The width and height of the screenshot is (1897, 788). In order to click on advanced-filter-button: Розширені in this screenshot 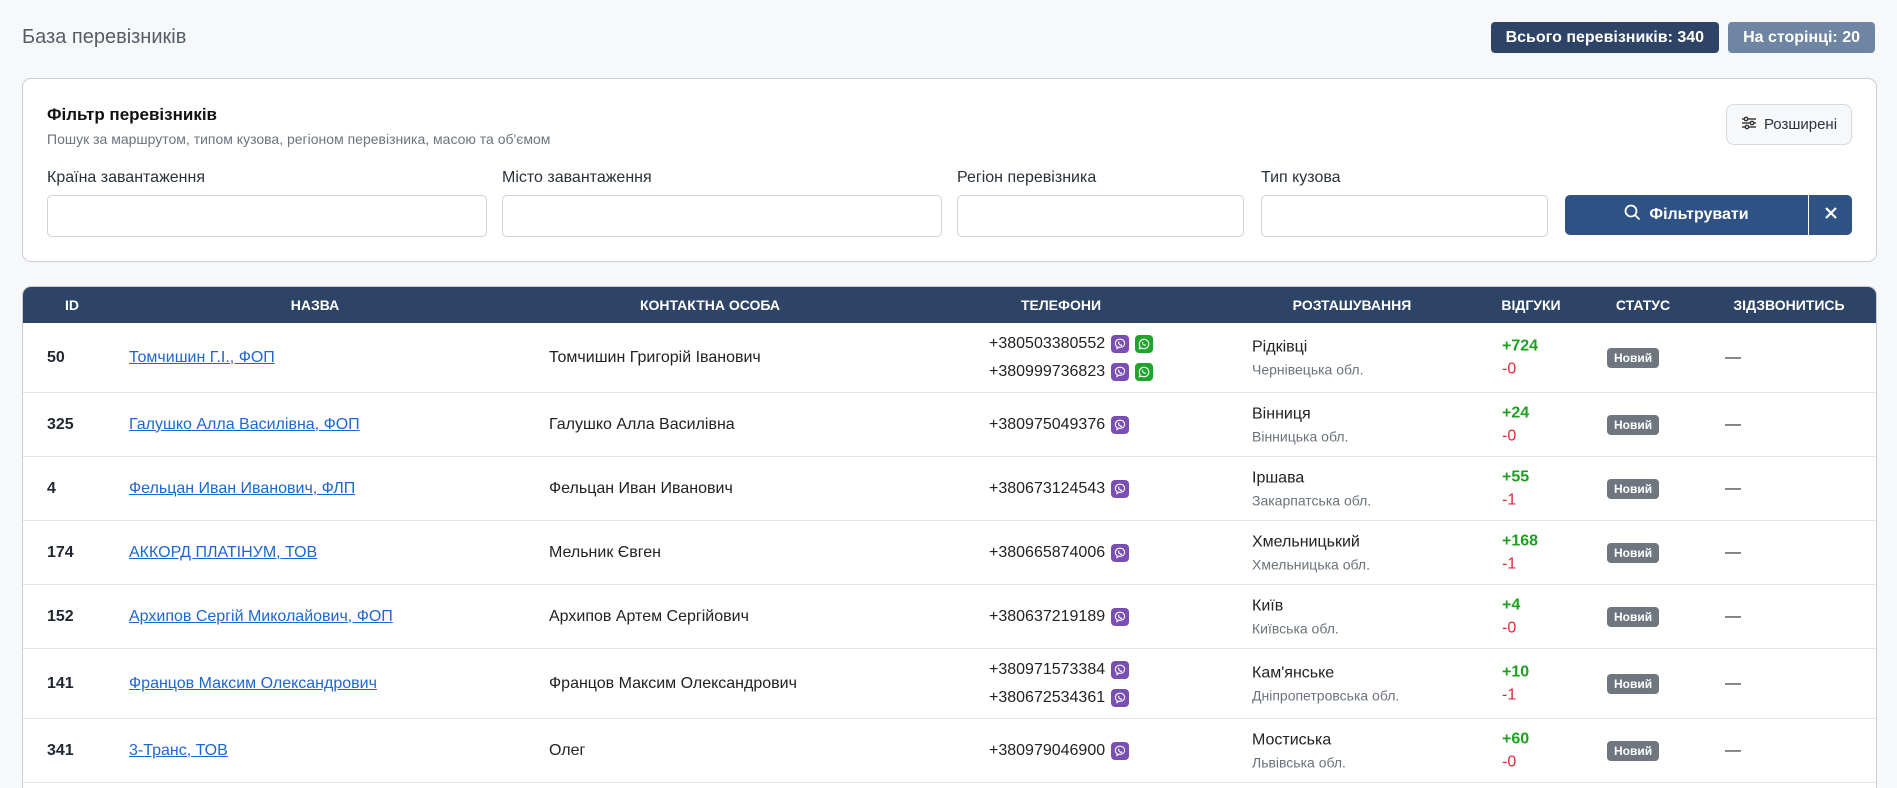, I will do `click(1789, 124)`.